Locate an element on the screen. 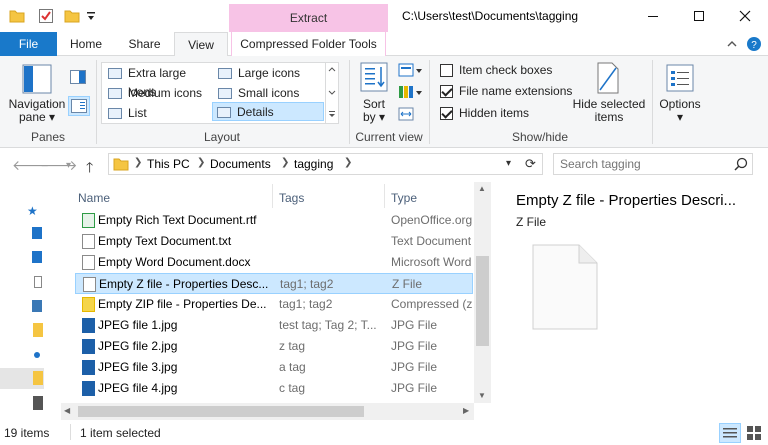  tab-extract-context: Extract is located at coordinates (308, 18).